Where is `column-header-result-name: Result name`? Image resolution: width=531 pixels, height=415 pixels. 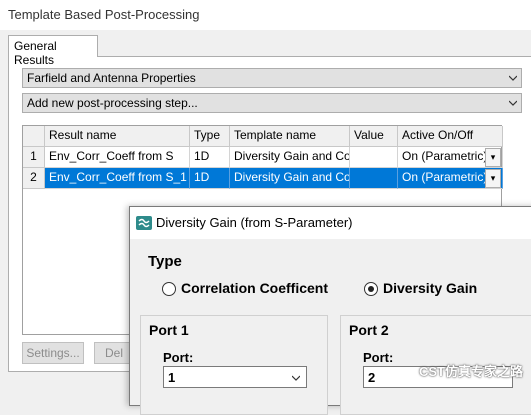
column-header-result-name: Result name is located at coordinates (117, 136).